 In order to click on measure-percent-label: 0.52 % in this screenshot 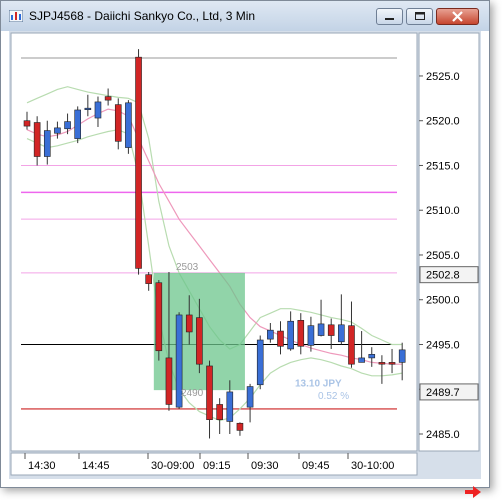, I will do `click(333, 396)`.